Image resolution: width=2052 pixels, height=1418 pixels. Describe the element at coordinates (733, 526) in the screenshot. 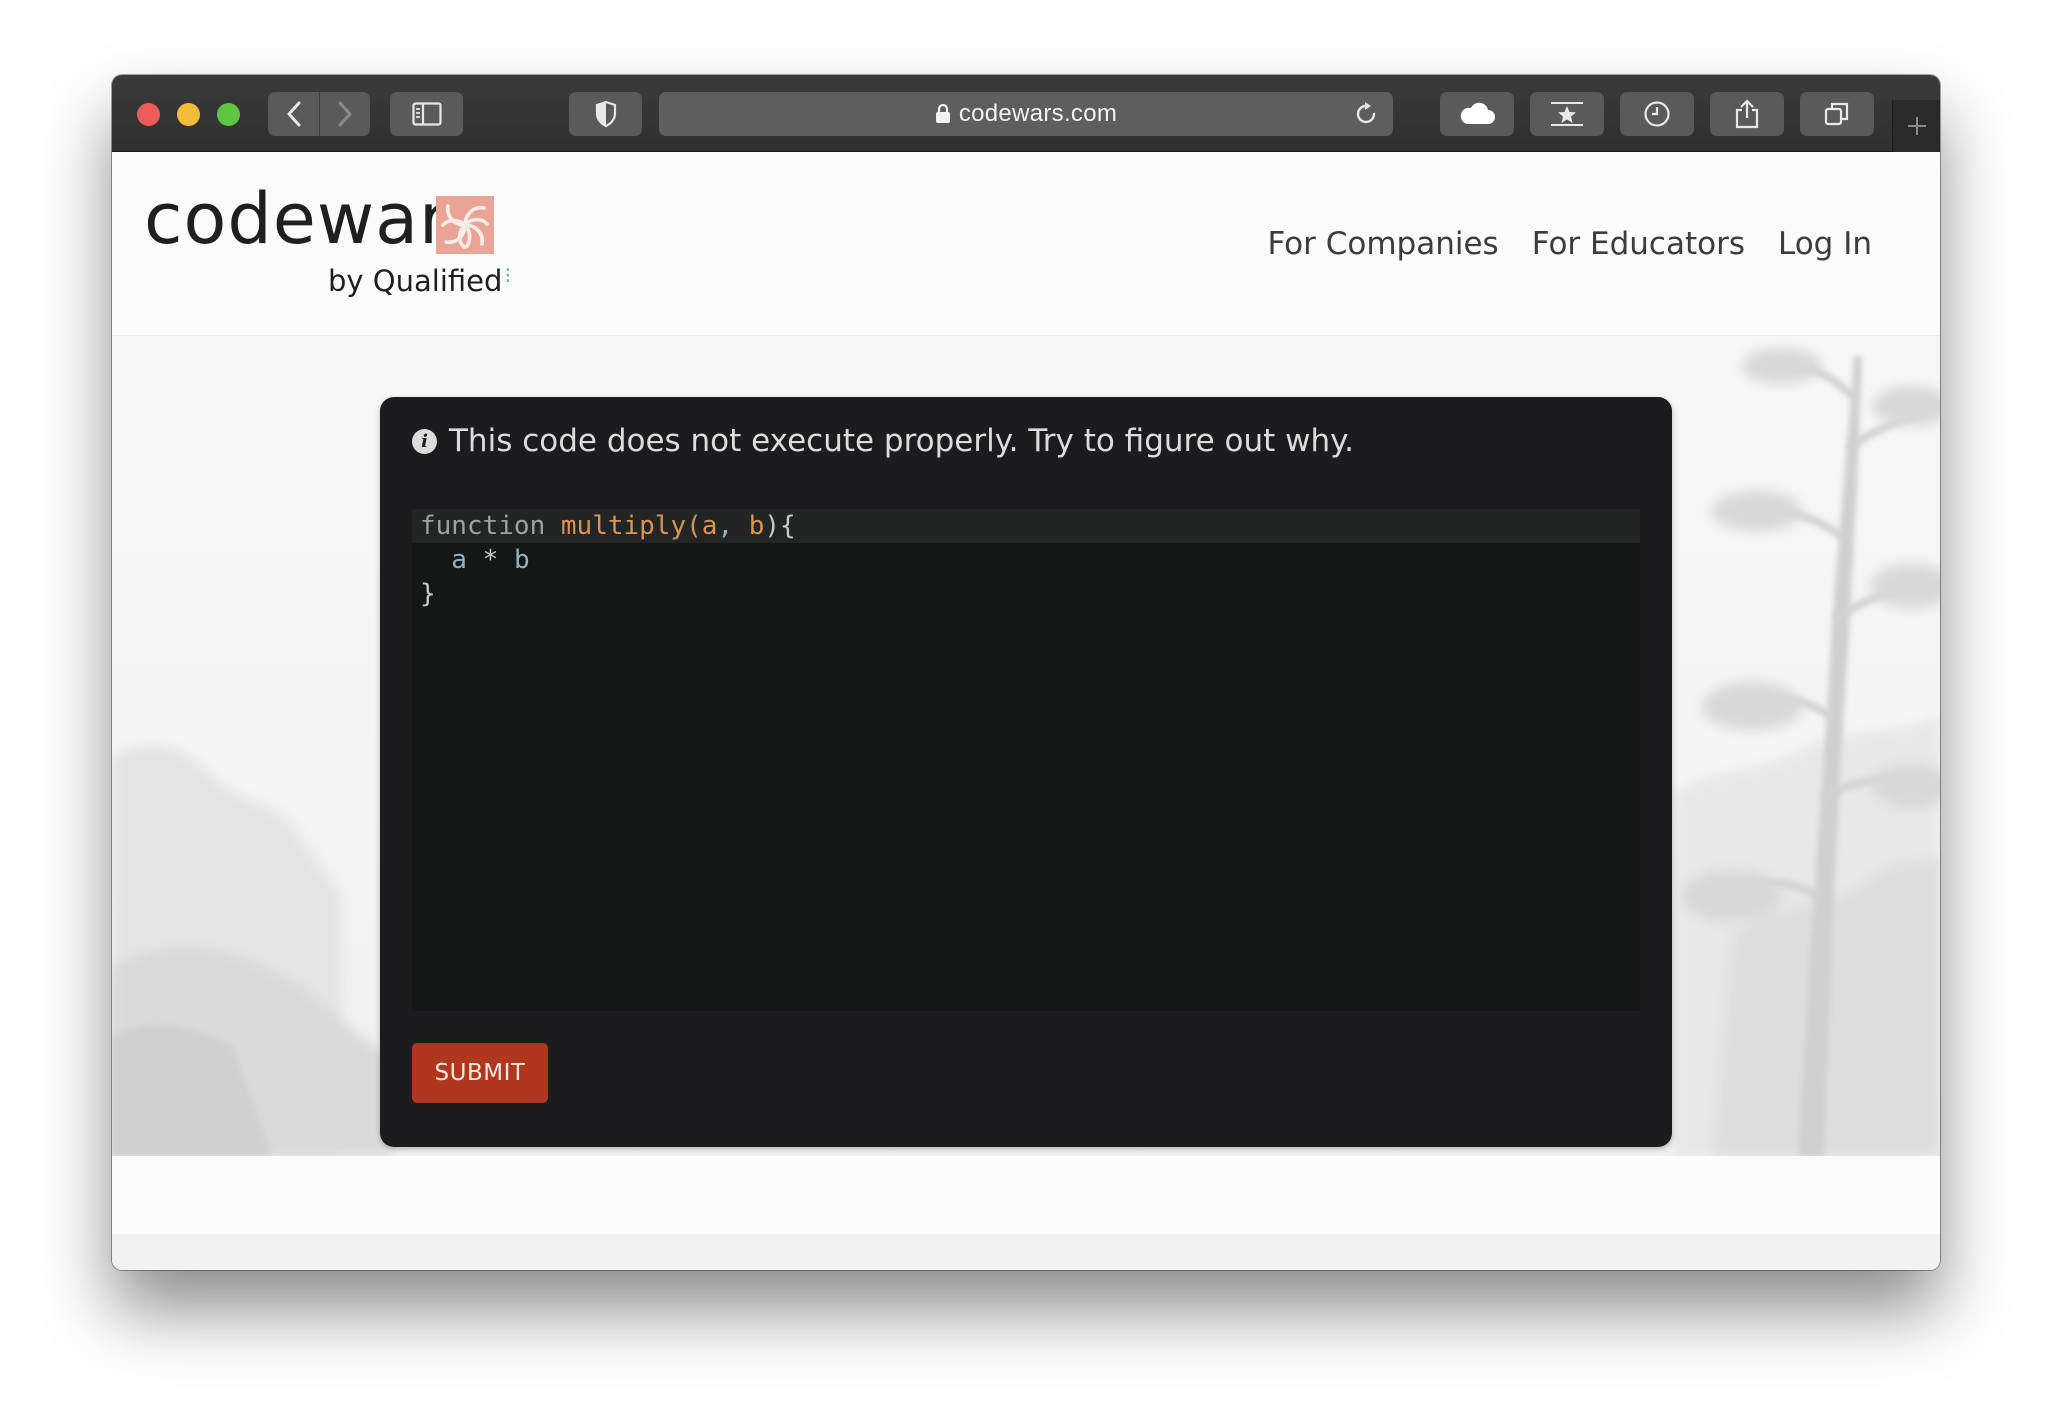

I see `code-token: ,` at that location.